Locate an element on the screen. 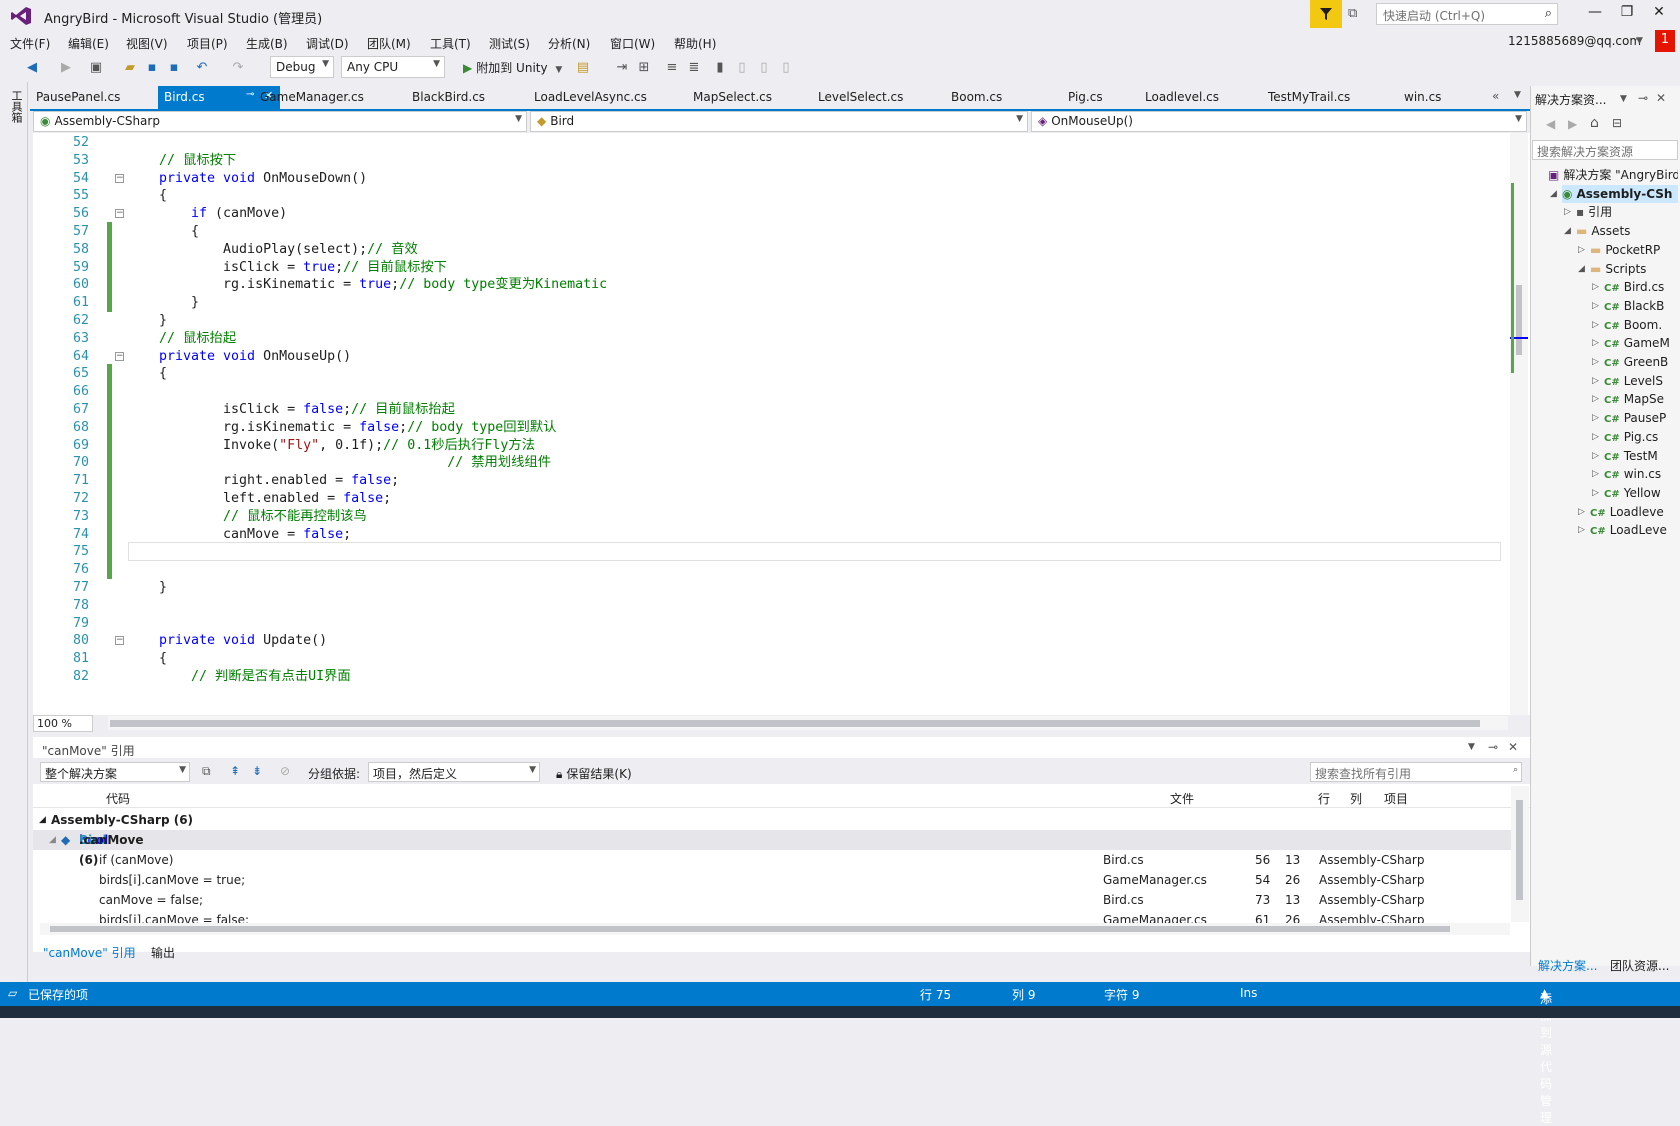 The height and width of the screenshot is (1126, 1680). save-icon: ▪ is located at coordinates (152, 68).